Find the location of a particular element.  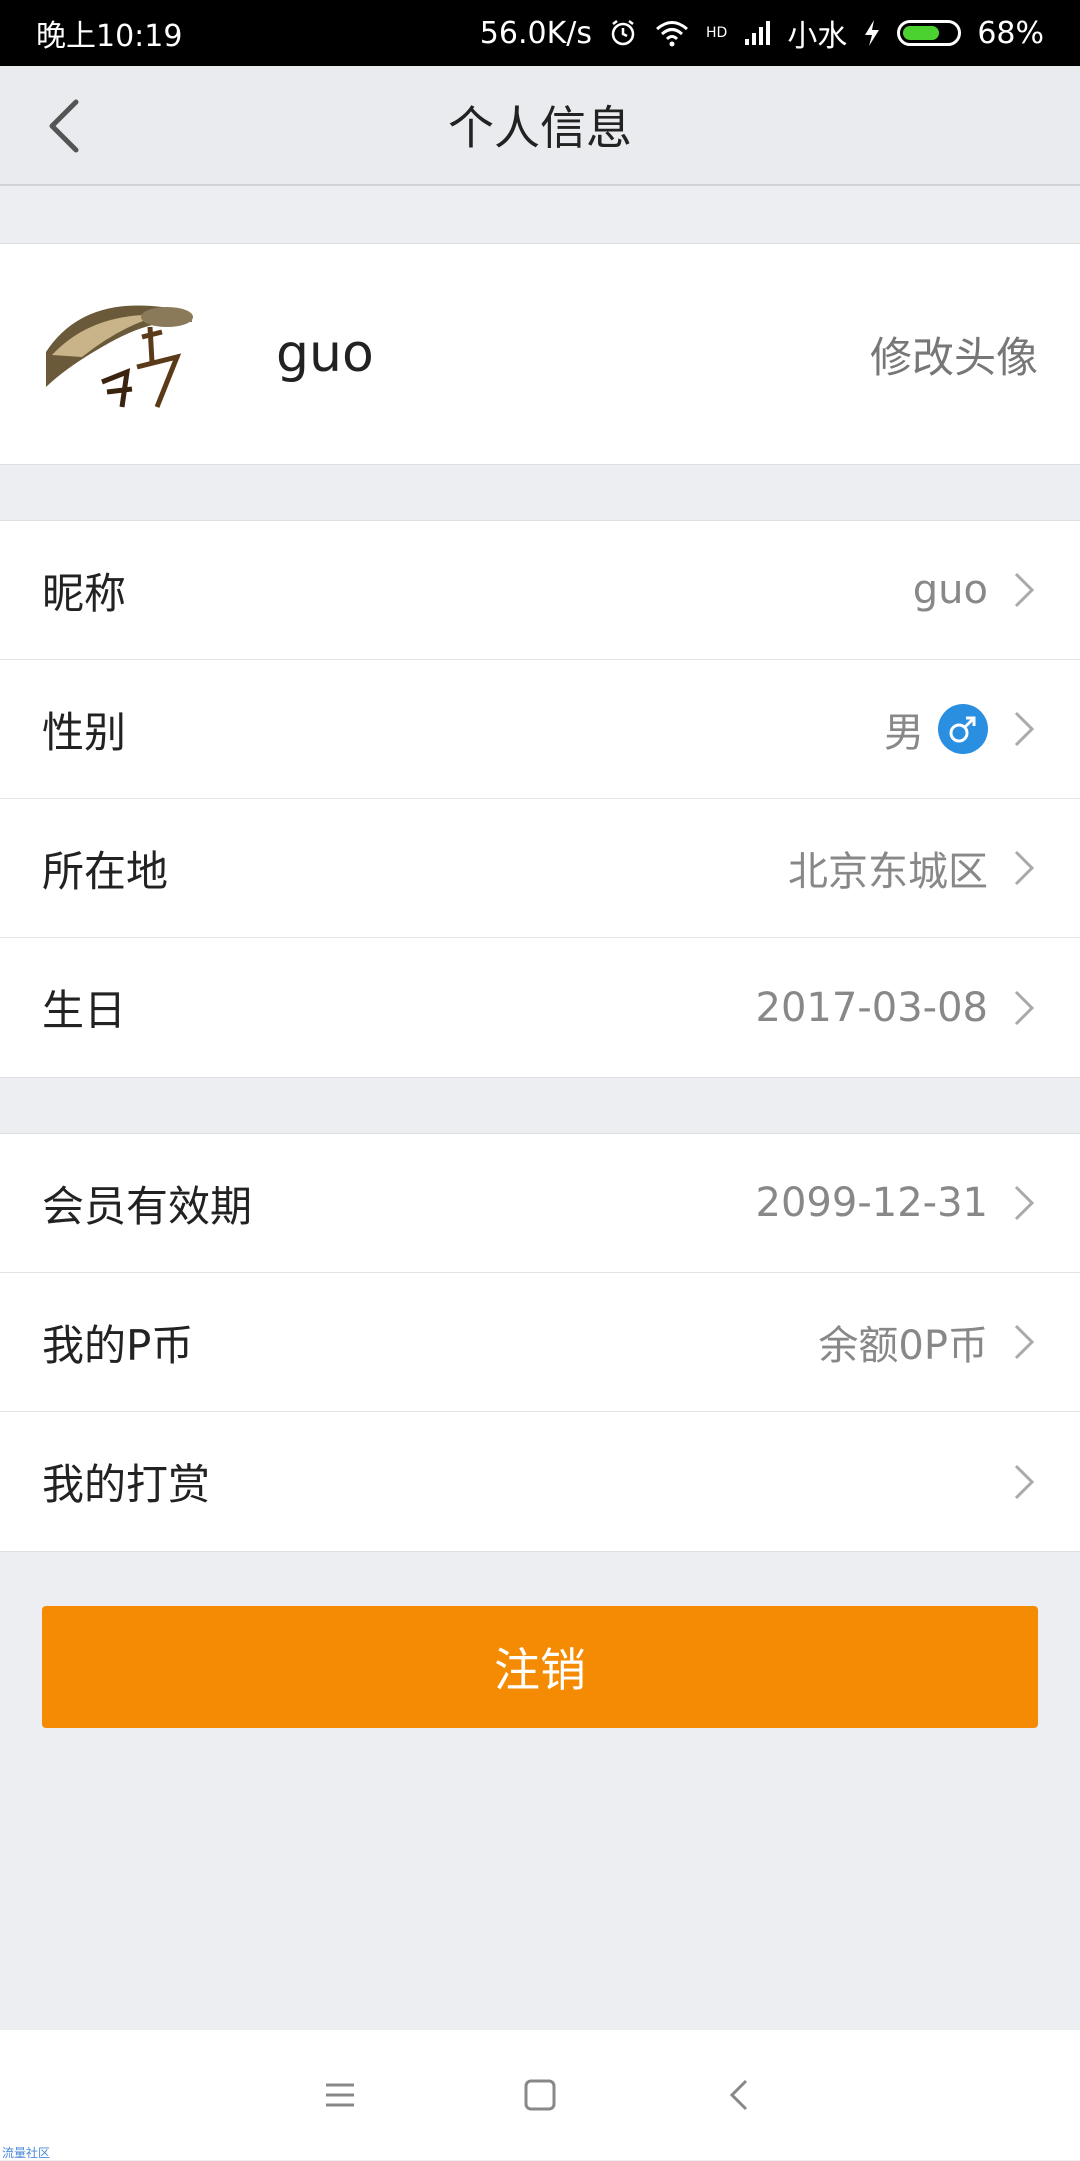

row-p-coin: 我的P币 余额0P币 is located at coordinates (540, 1342).